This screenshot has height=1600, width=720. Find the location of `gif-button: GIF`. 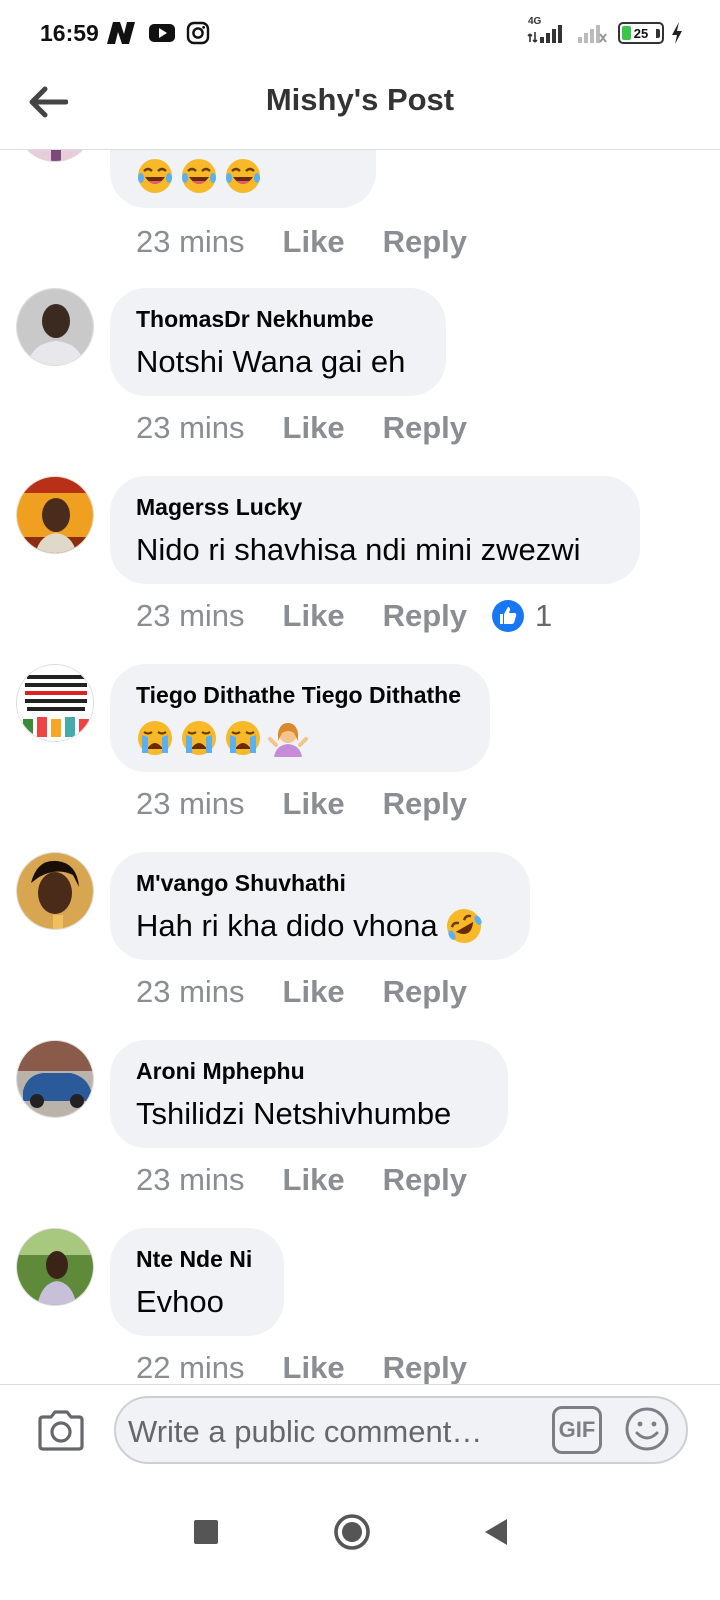

gif-button: GIF is located at coordinates (577, 1430).